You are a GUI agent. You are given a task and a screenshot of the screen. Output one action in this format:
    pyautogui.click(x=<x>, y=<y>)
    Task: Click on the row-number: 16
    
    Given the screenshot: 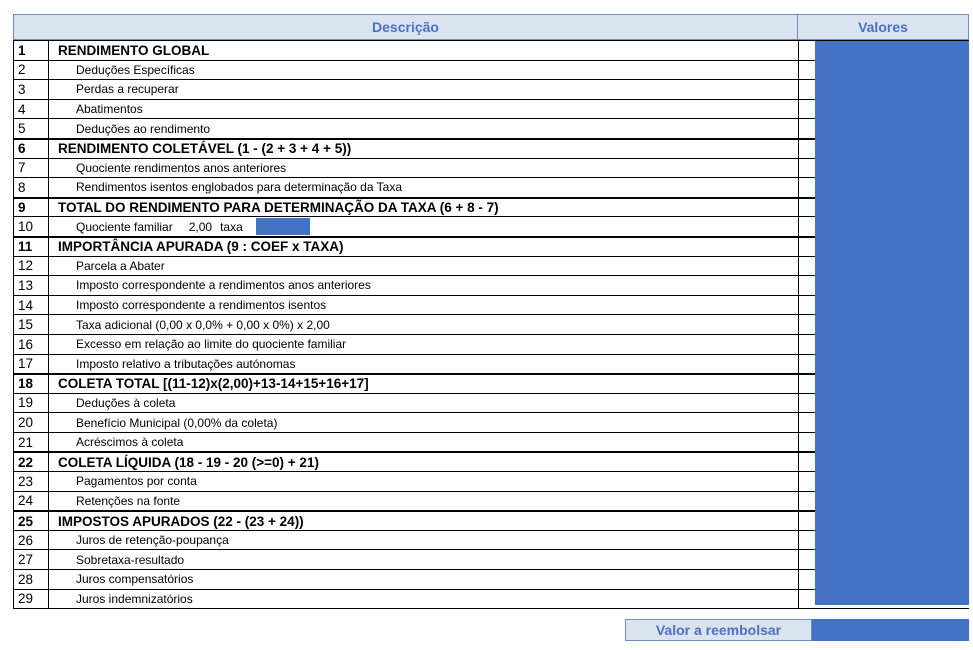 What is the action you would take?
    pyautogui.click(x=31, y=344)
    